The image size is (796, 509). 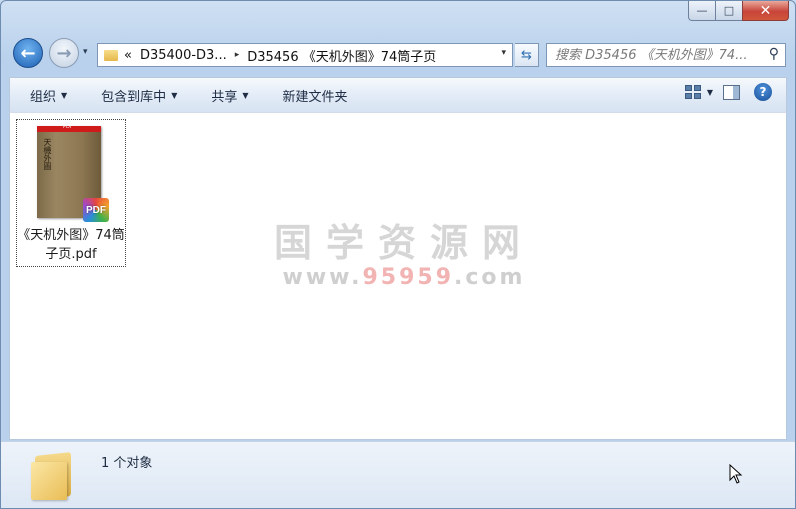 What do you see at coordinates (701, 11) in the screenshot?
I see `minimize-button: —` at bounding box center [701, 11].